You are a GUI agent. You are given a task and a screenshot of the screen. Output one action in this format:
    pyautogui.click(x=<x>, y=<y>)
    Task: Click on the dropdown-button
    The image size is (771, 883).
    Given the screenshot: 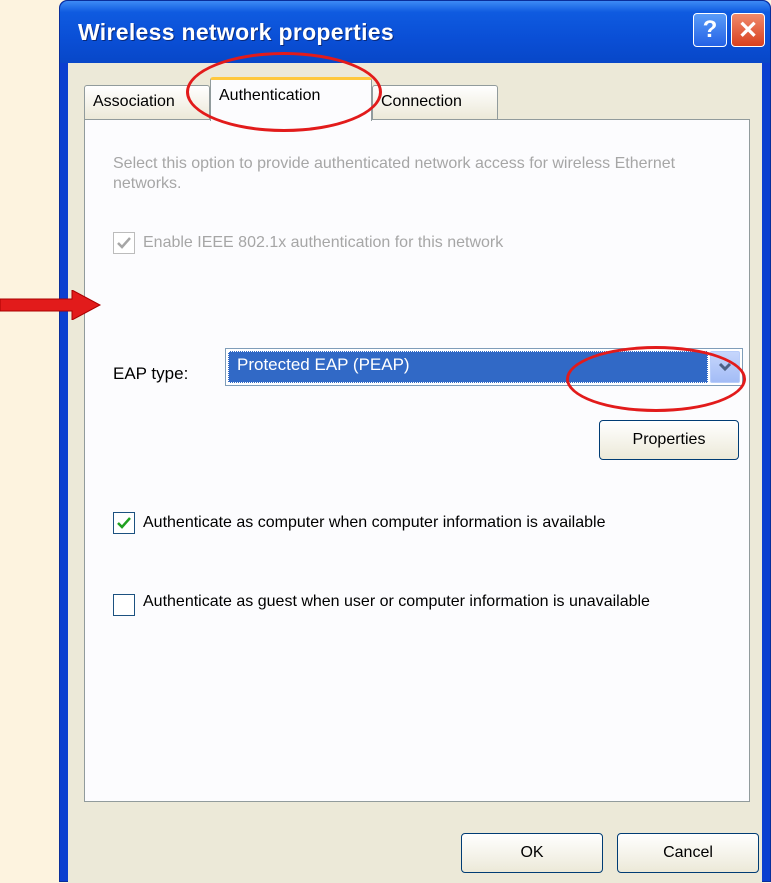 What is the action you would take?
    pyautogui.click(x=725, y=367)
    